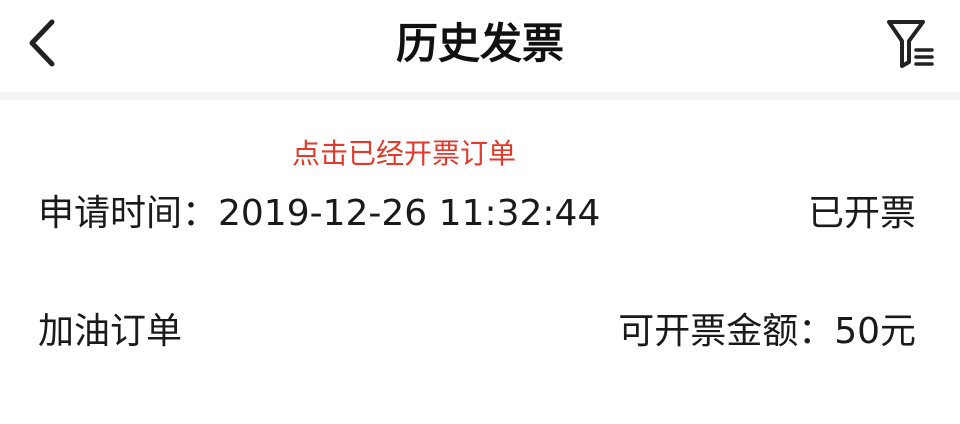 This screenshot has width=960, height=424. What do you see at coordinates (404, 153) in the screenshot?
I see `annotation-text: 点击已经开票订单` at bounding box center [404, 153].